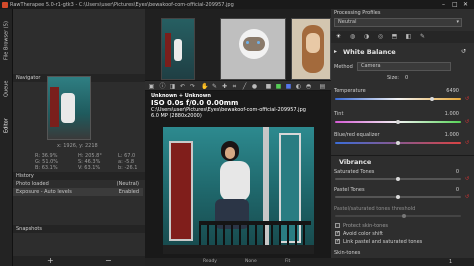 Image resolution: width=474 pixels, height=266 pixels. Describe the element at coordinates (383, 242) in the screenshot. I see `link-tones-label: Link pastel and saturated tones` at that location.